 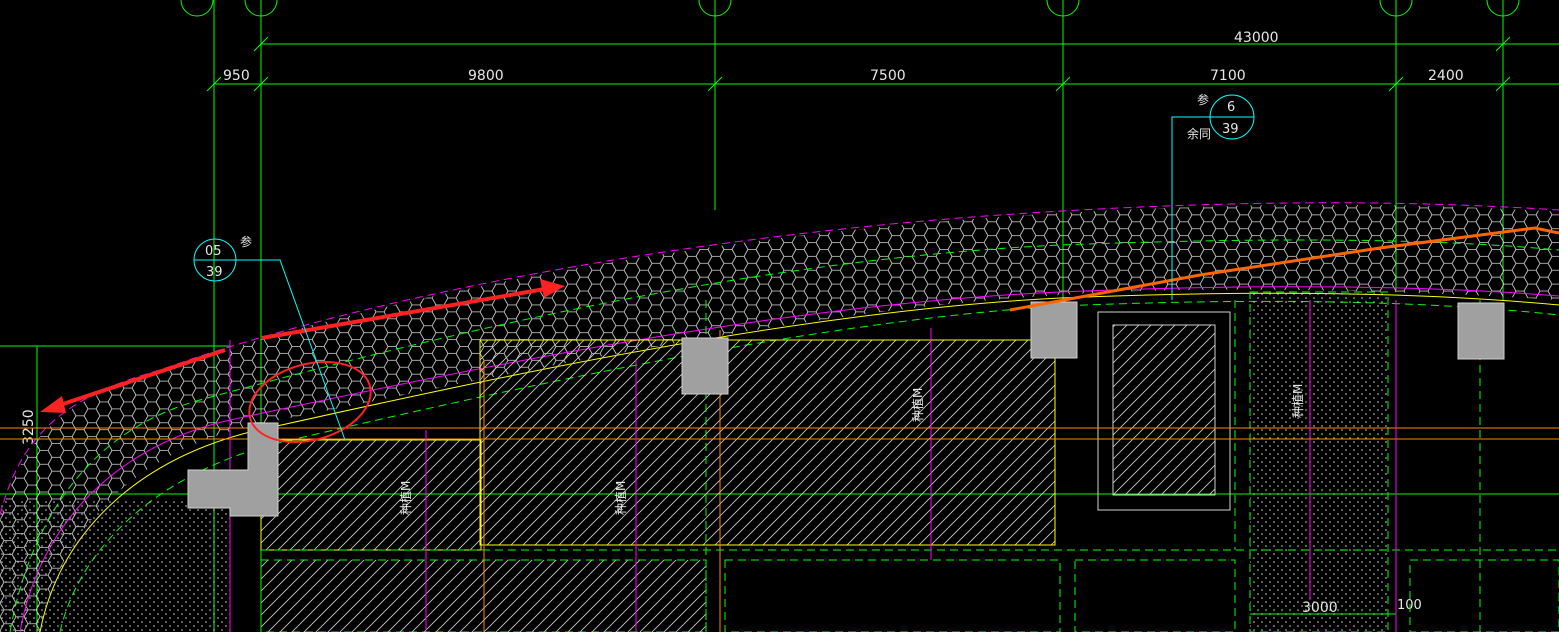 What do you see at coordinates (29, 427) in the screenshot?
I see `left-edge-dimension: 3250` at bounding box center [29, 427].